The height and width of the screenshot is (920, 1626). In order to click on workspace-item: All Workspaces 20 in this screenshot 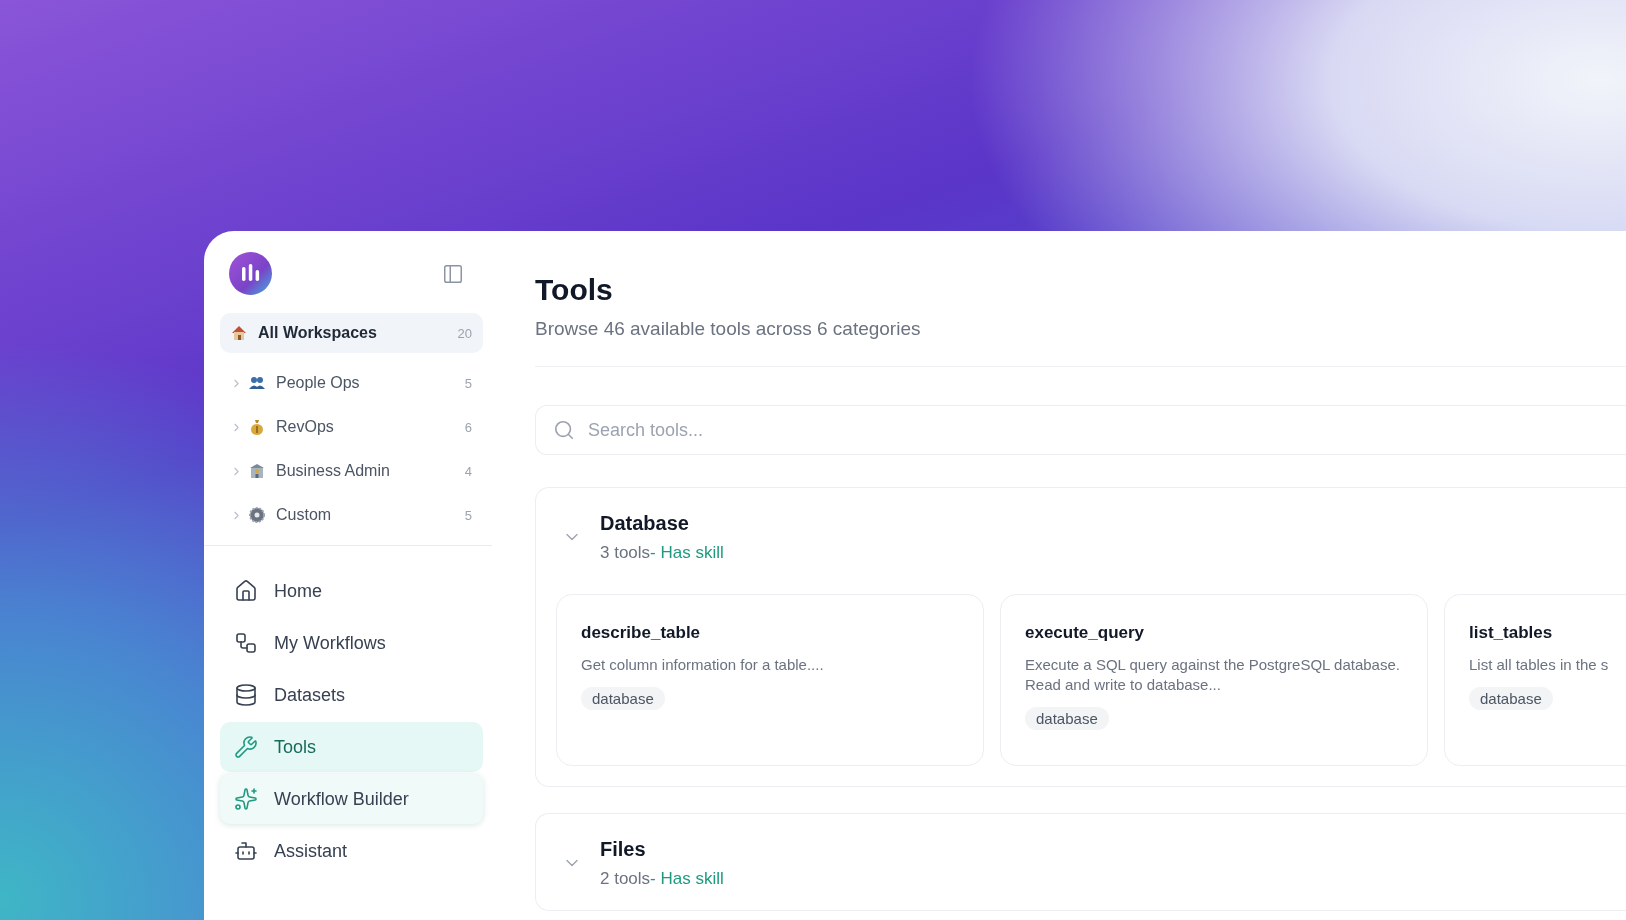, I will do `click(351, 333)`.